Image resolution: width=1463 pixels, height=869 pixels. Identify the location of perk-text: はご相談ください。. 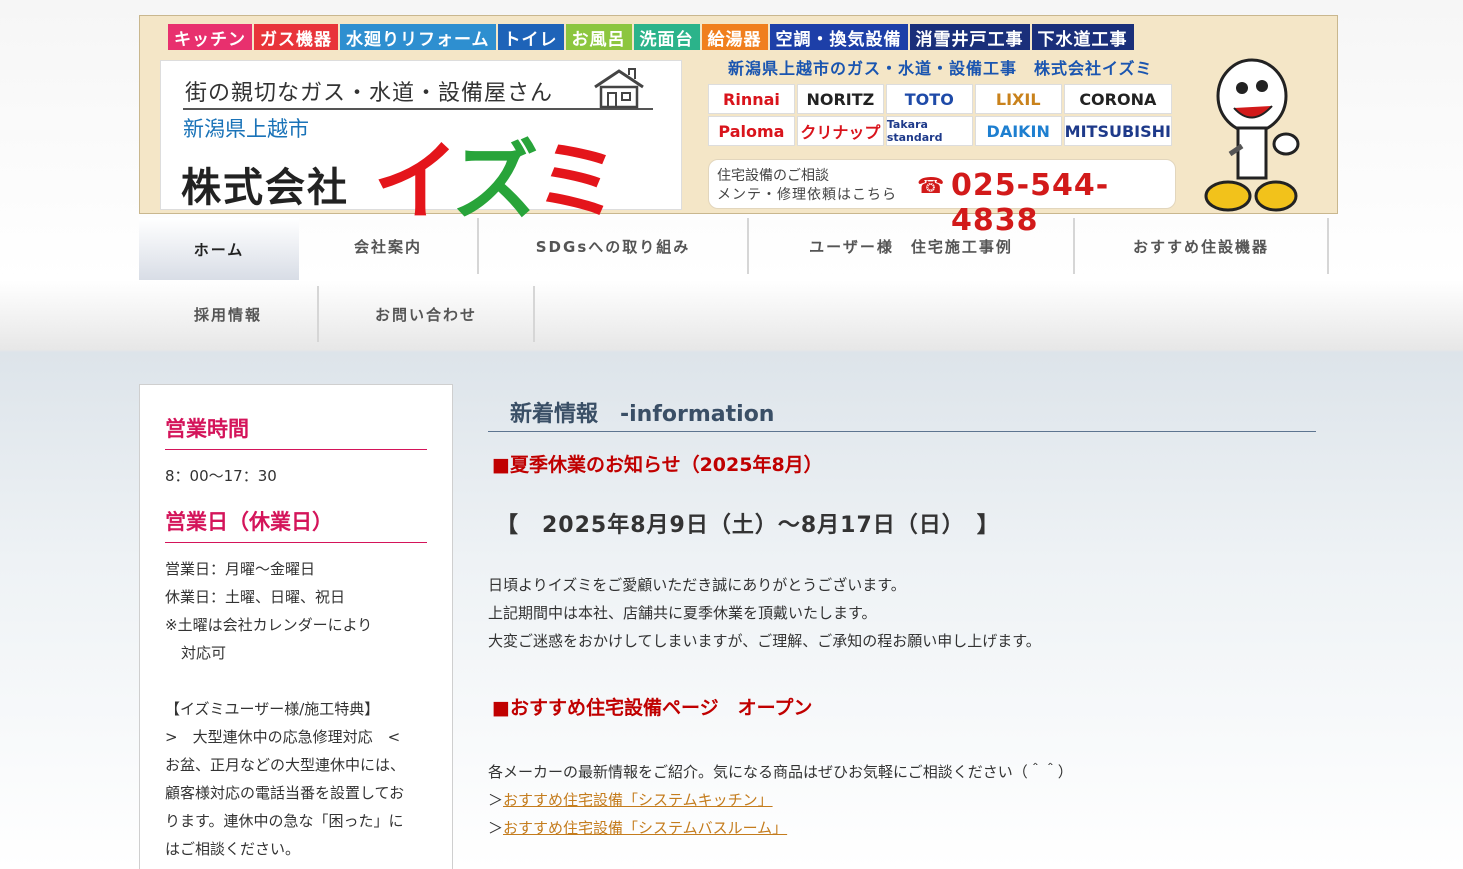
(233, 849).